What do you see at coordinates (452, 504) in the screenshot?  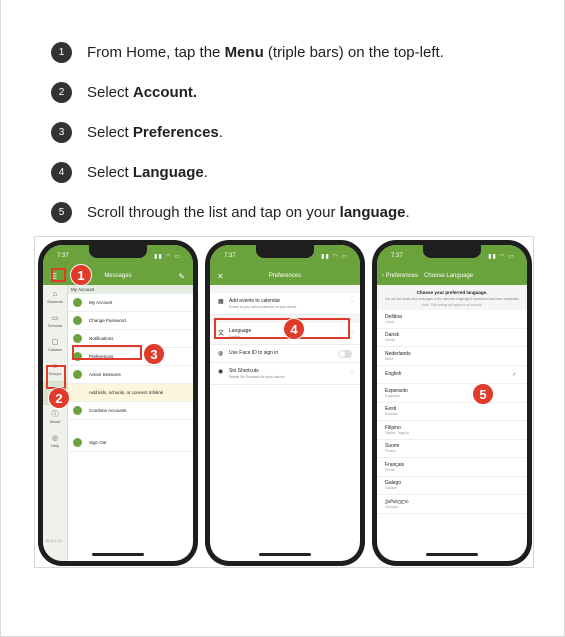 I see `language-item: ქართული Georgian` at bounding box center [452, 504].